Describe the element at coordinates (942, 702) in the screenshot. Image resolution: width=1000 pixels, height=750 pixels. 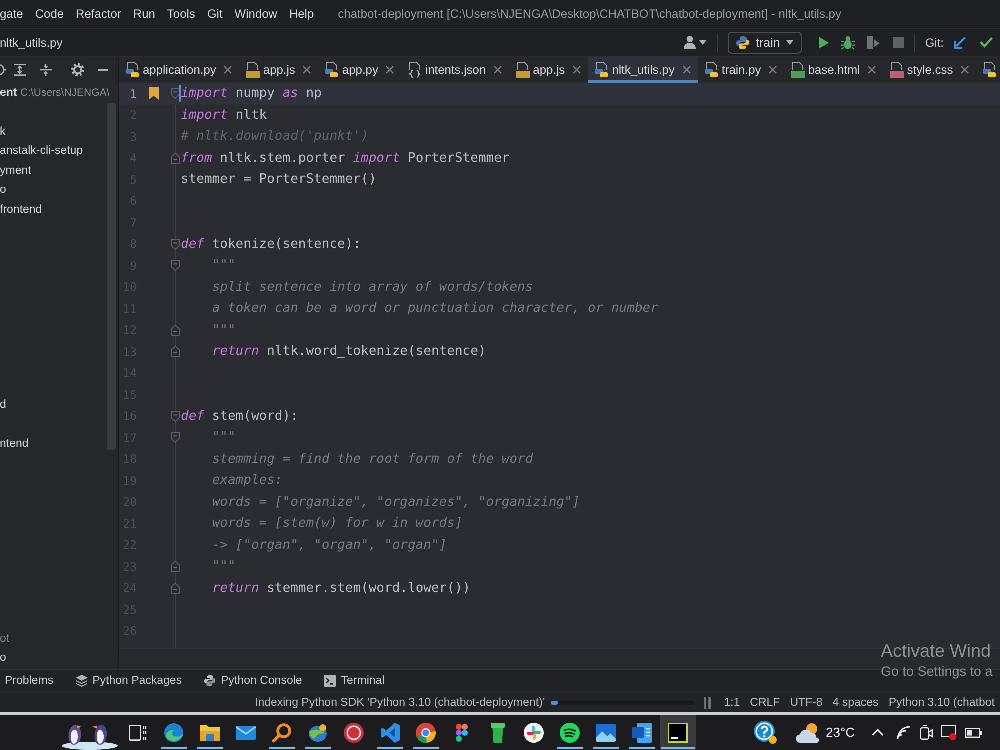
I see `status-widget: Python 3.10 (chatbot` at that location.